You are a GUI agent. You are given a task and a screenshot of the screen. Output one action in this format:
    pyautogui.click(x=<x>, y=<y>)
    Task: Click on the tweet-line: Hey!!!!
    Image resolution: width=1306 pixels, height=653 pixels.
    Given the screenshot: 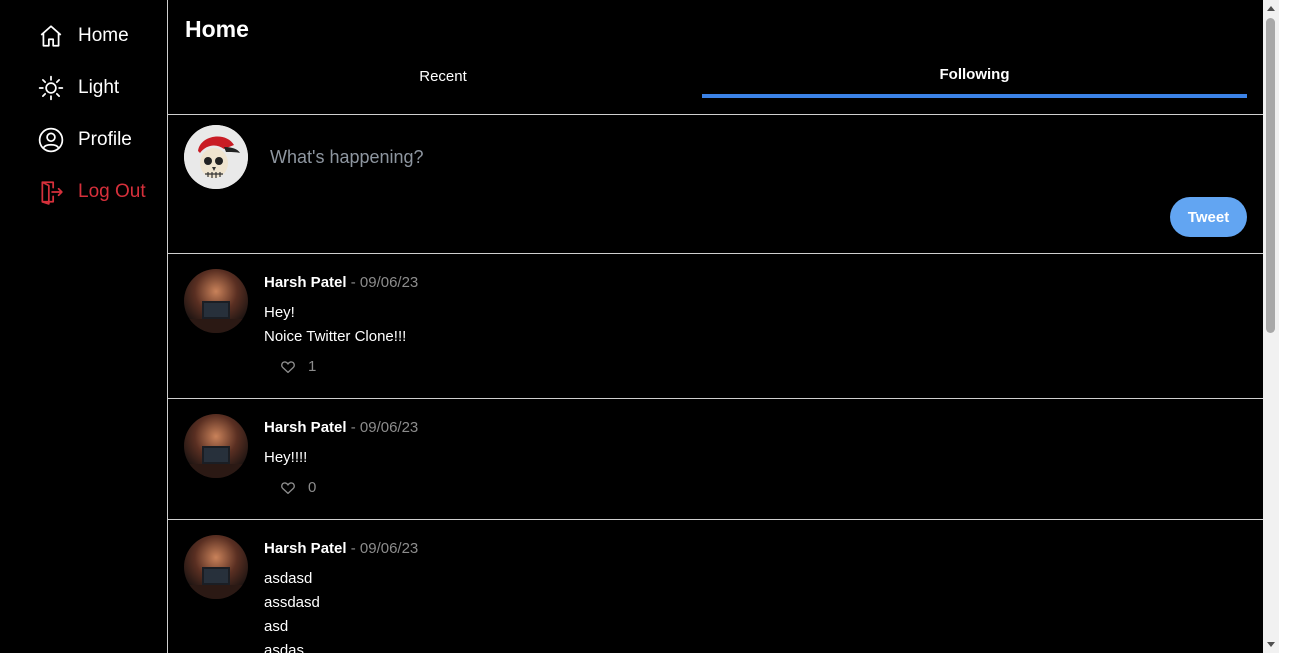 What is the action you would take?
    pyautogui.click(x=286, y=457)
    